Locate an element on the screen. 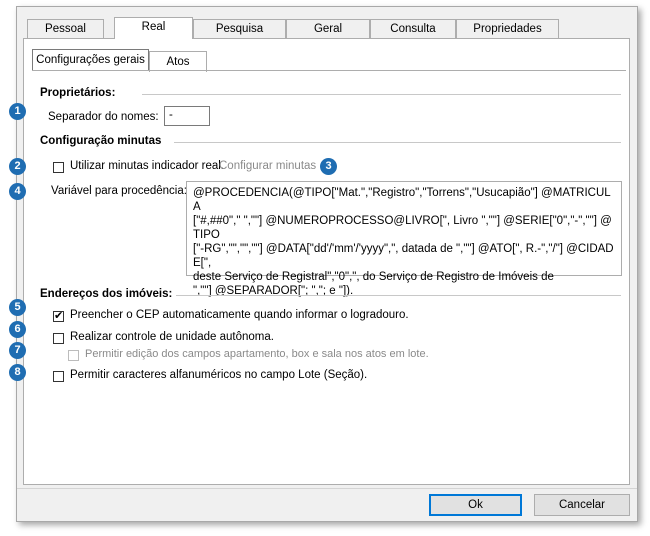  section-proprietarios-title: Proprietários: is located at coordinates (78, 93).